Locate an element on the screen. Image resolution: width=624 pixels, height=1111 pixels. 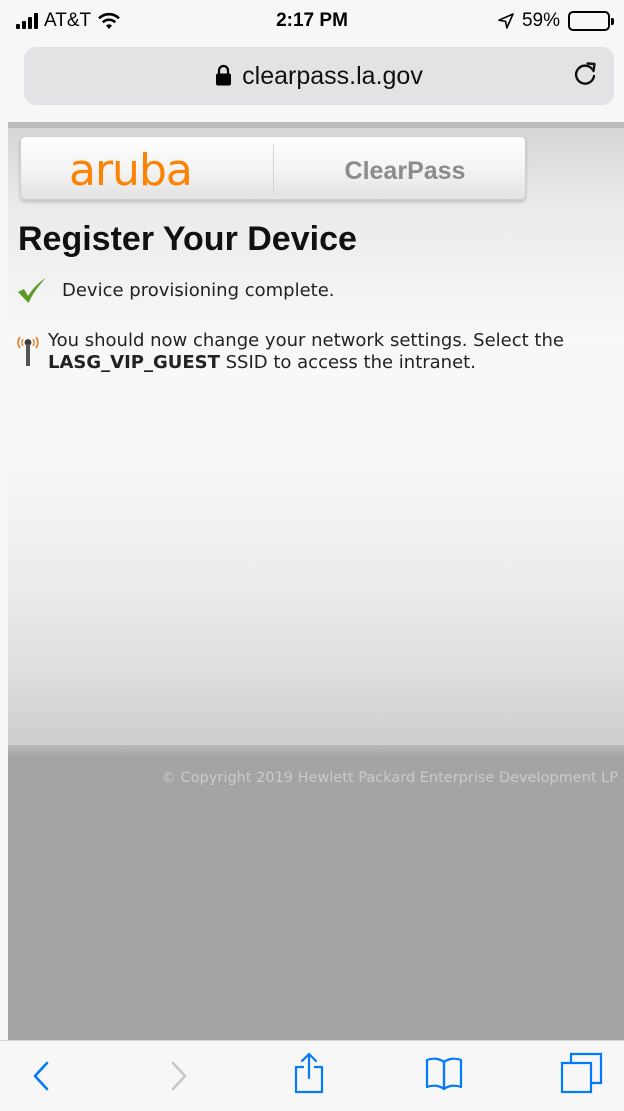
url-display: clearpass.la.gov is located at coordinates (319, 76).